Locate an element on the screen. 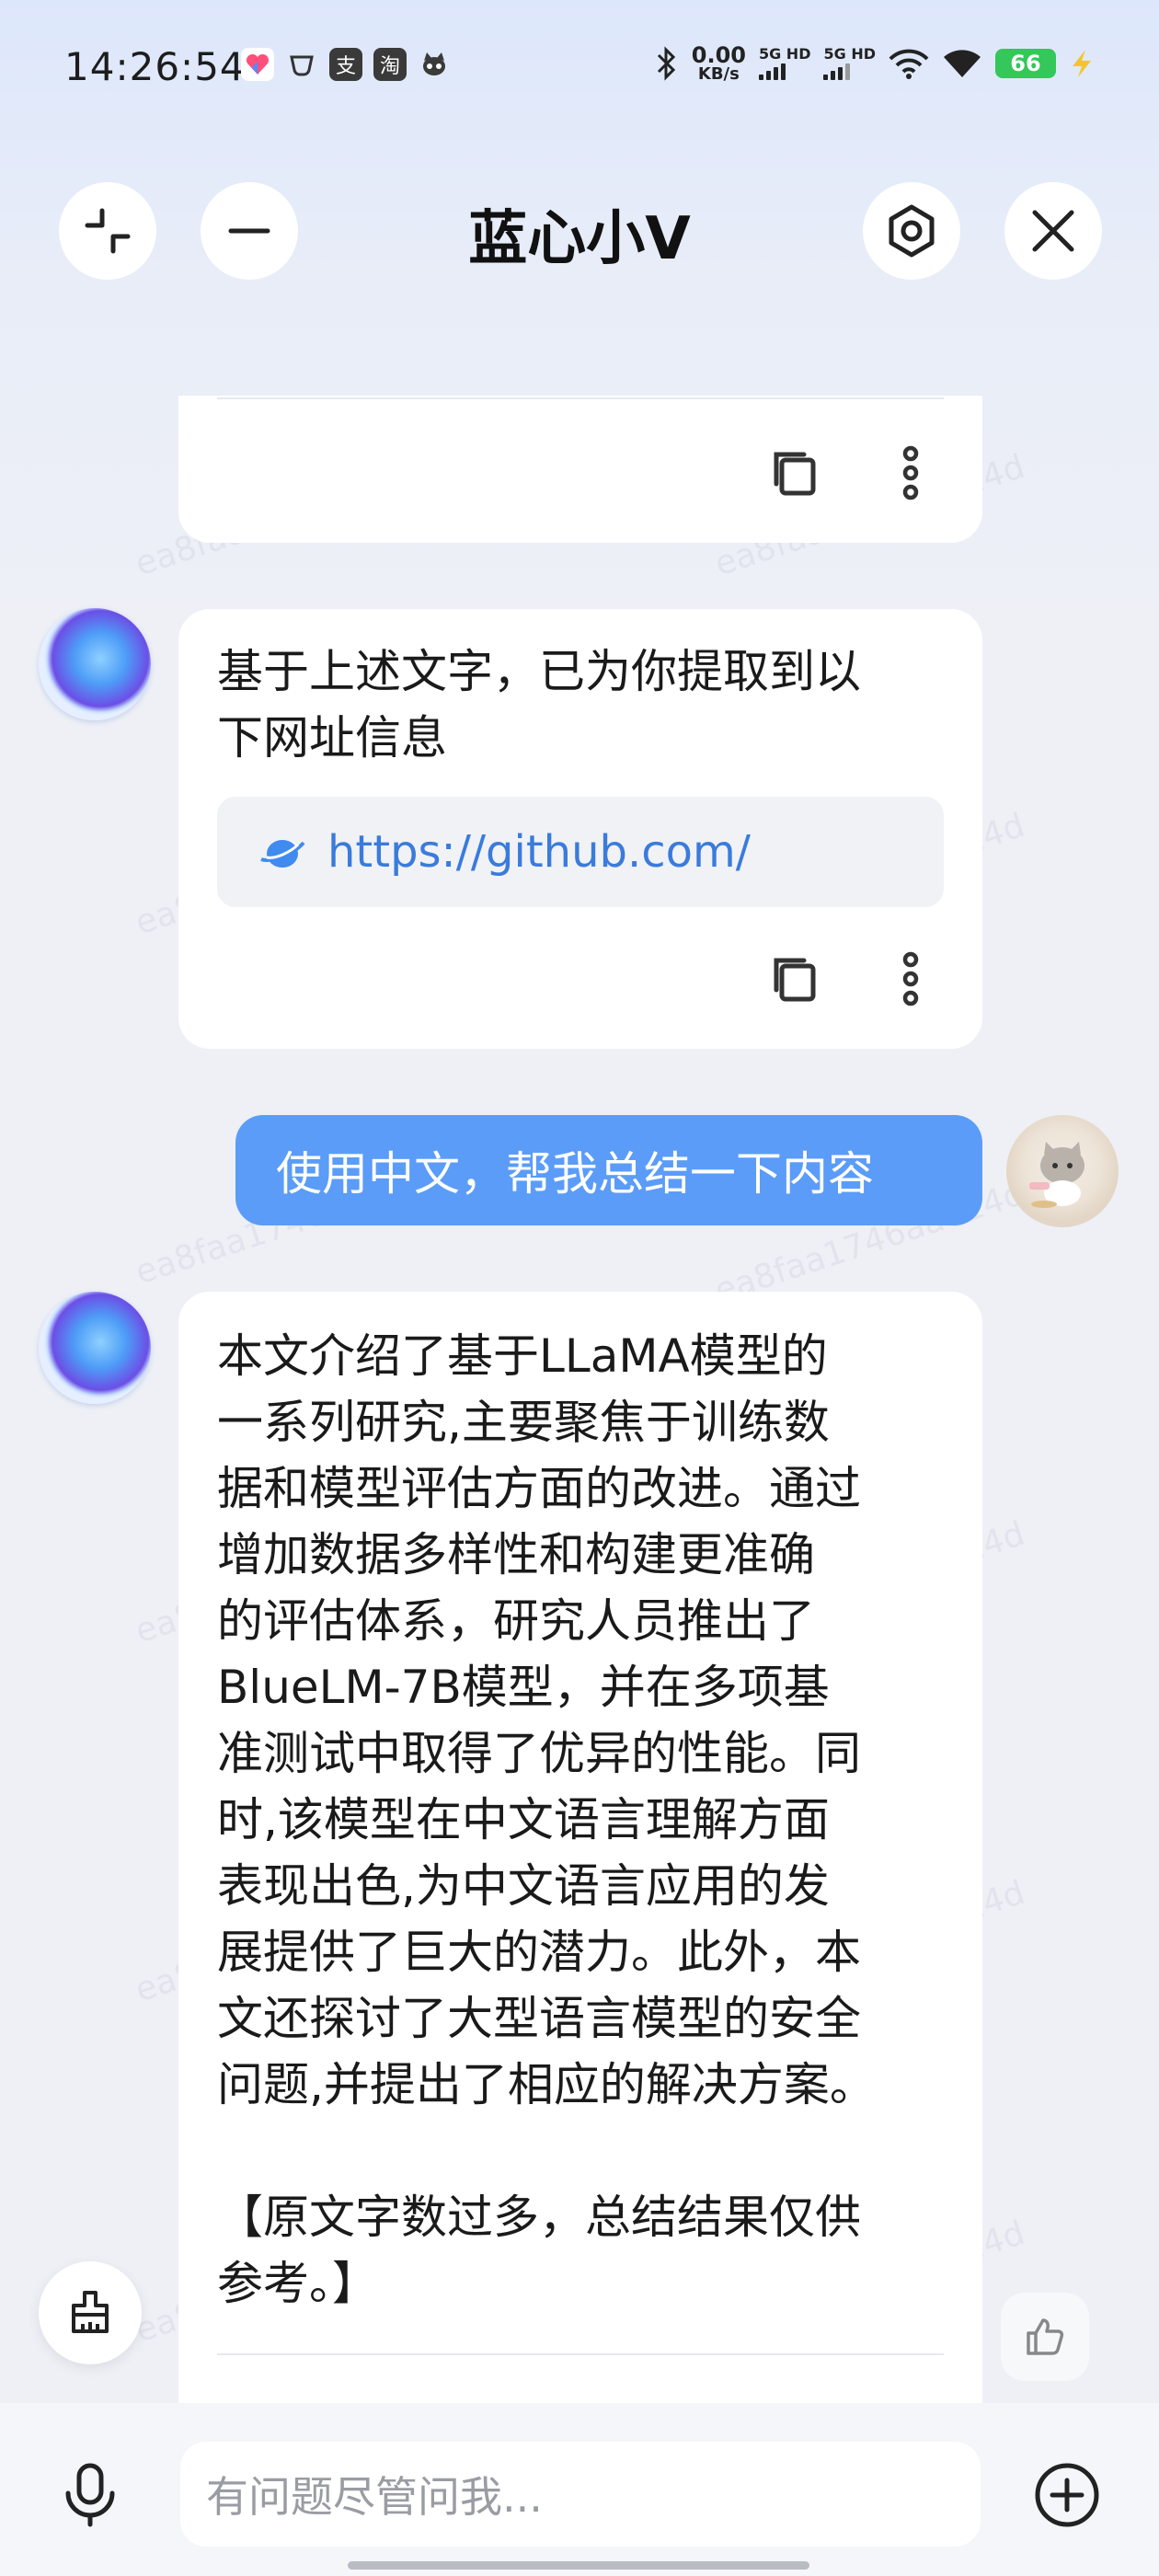 This screenshot has height=2576, width=1159. page-title: 蓝心小V is located at coordinates (579, 239).